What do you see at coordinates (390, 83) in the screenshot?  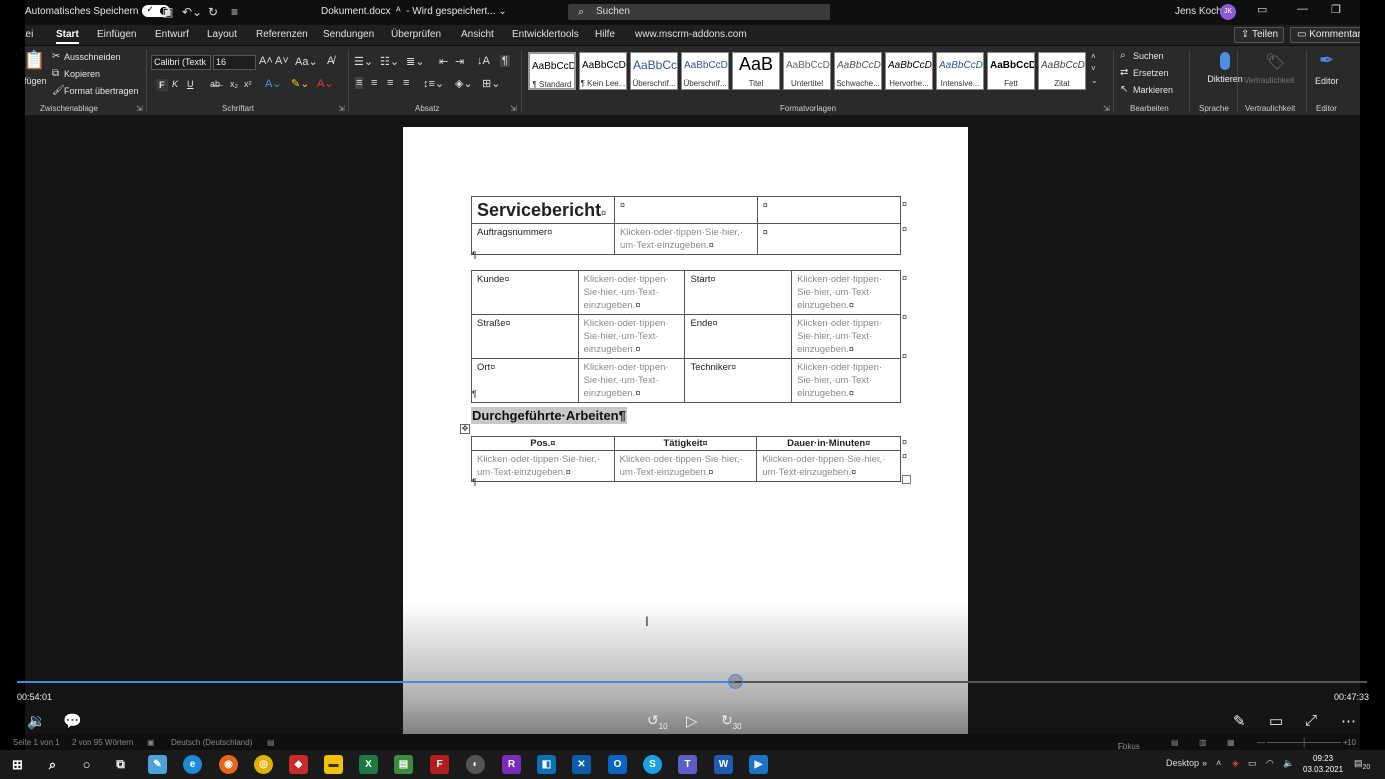 I see `align-right-icon: ≡` at bounding box center [390, 83].